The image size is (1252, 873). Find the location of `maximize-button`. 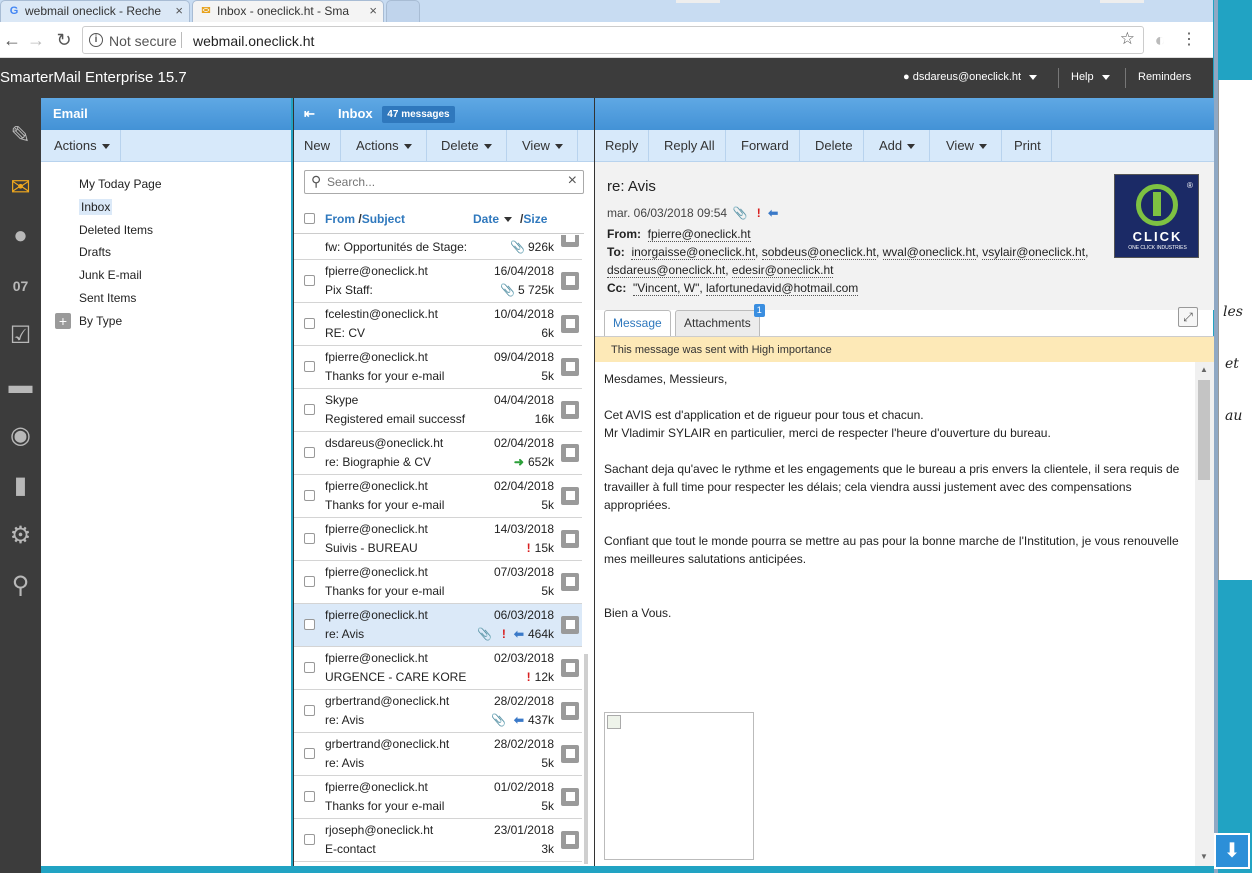

maximize-button is located at coordinates (1122, 1).